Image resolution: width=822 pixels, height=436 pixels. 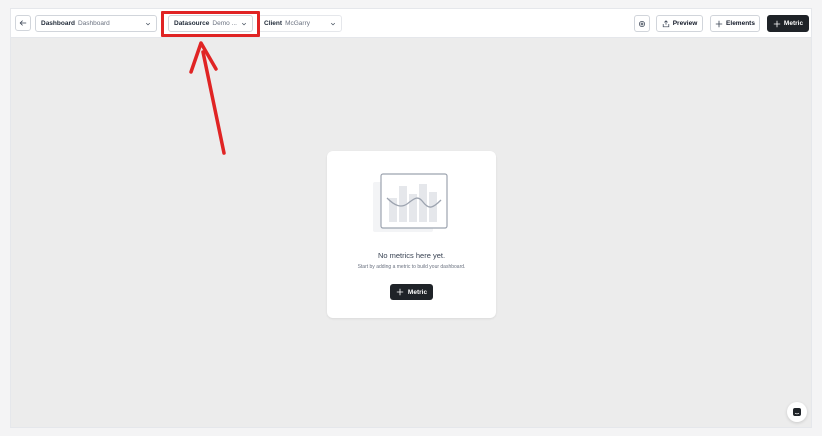 What do you see at coordinates (665, 23) in the screenshot?
I see `share-icon` at bounding box center [665, 23].